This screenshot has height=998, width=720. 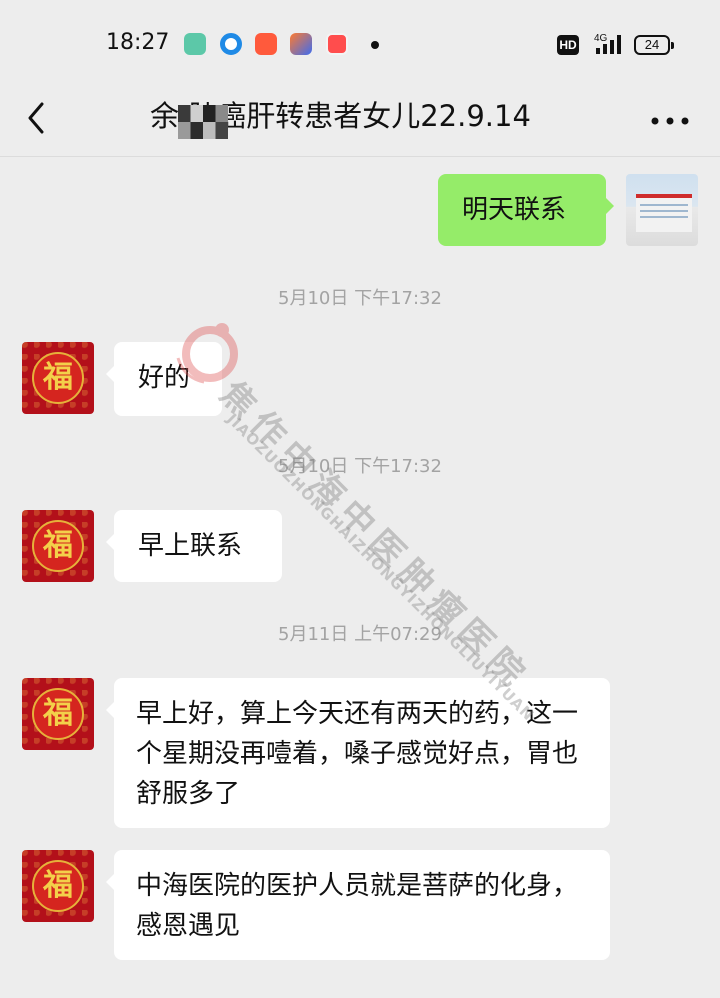 I want to click on chevron-left-icon, so click(x=36, y=118).